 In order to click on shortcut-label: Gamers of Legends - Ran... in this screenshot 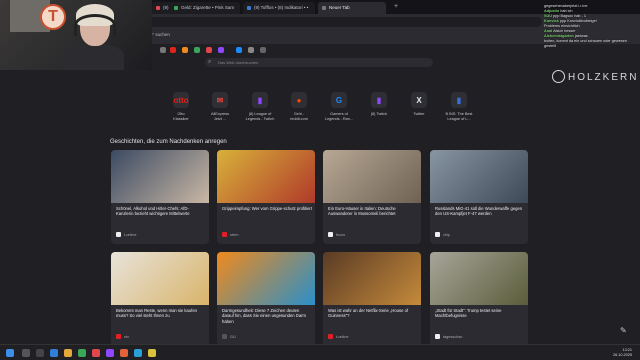, I will do `click(339, 116)`.